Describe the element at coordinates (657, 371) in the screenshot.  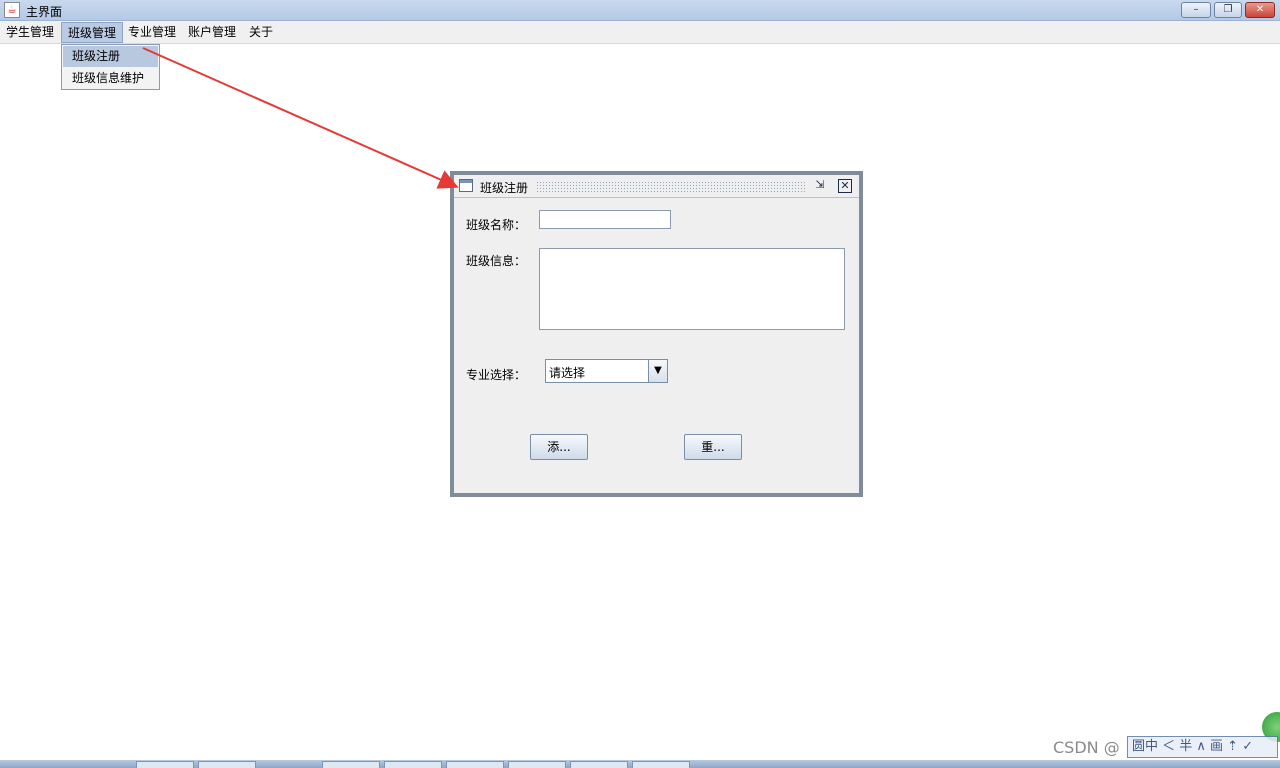
I see `chevron-down-icon: ▼` at that location.